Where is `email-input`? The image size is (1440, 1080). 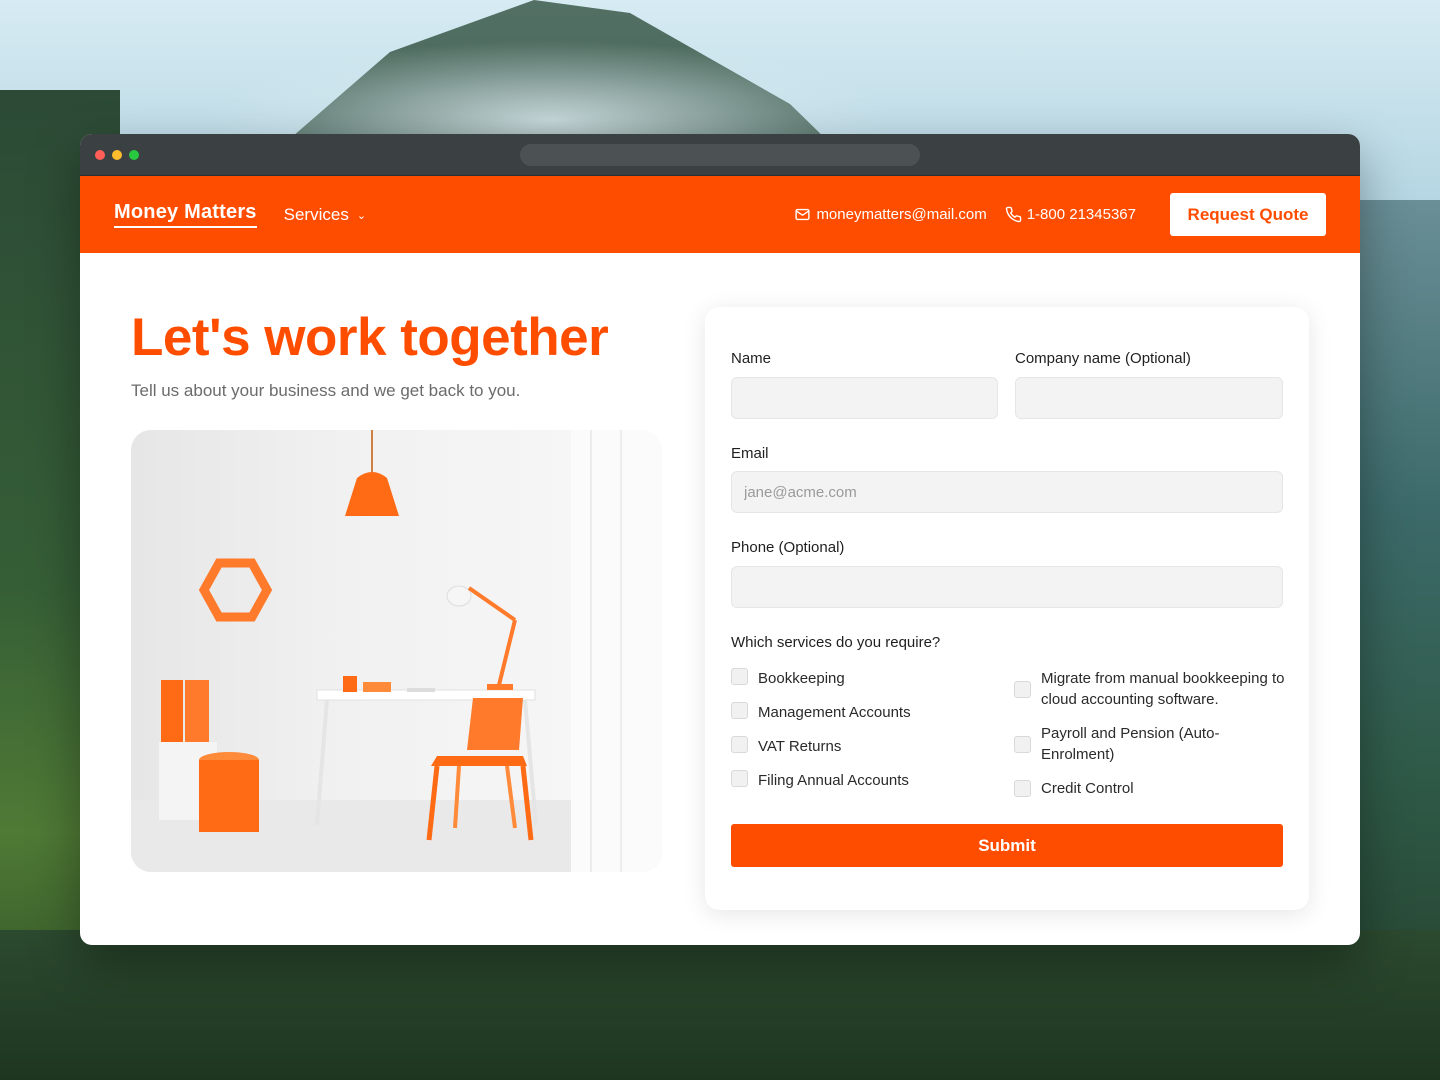 email-input is located at coordinates (1007, 492).